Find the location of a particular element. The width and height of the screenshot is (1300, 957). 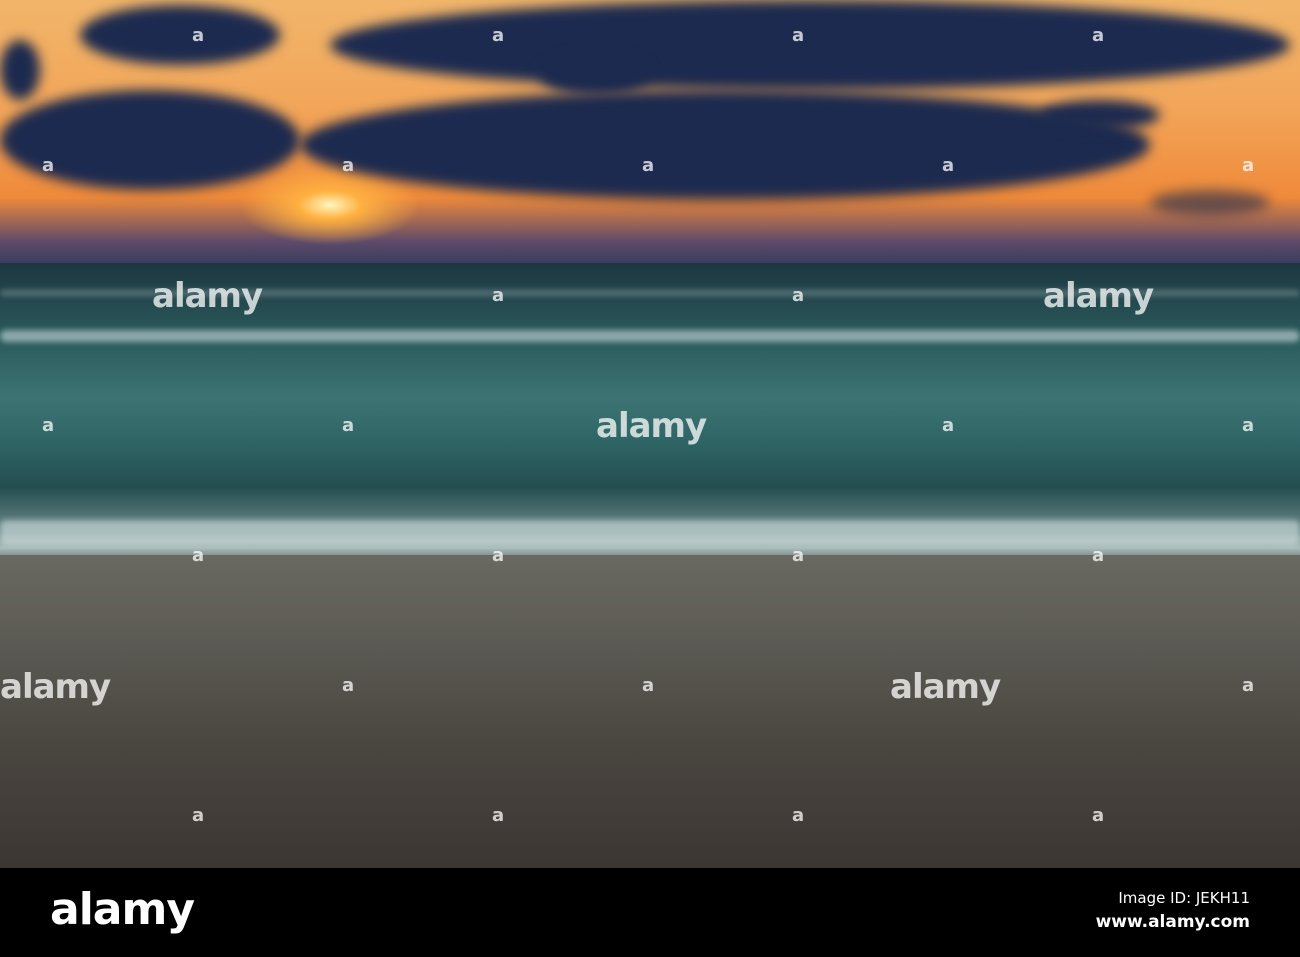

alamy-logo: alamy is located at coordinates (122, 909).